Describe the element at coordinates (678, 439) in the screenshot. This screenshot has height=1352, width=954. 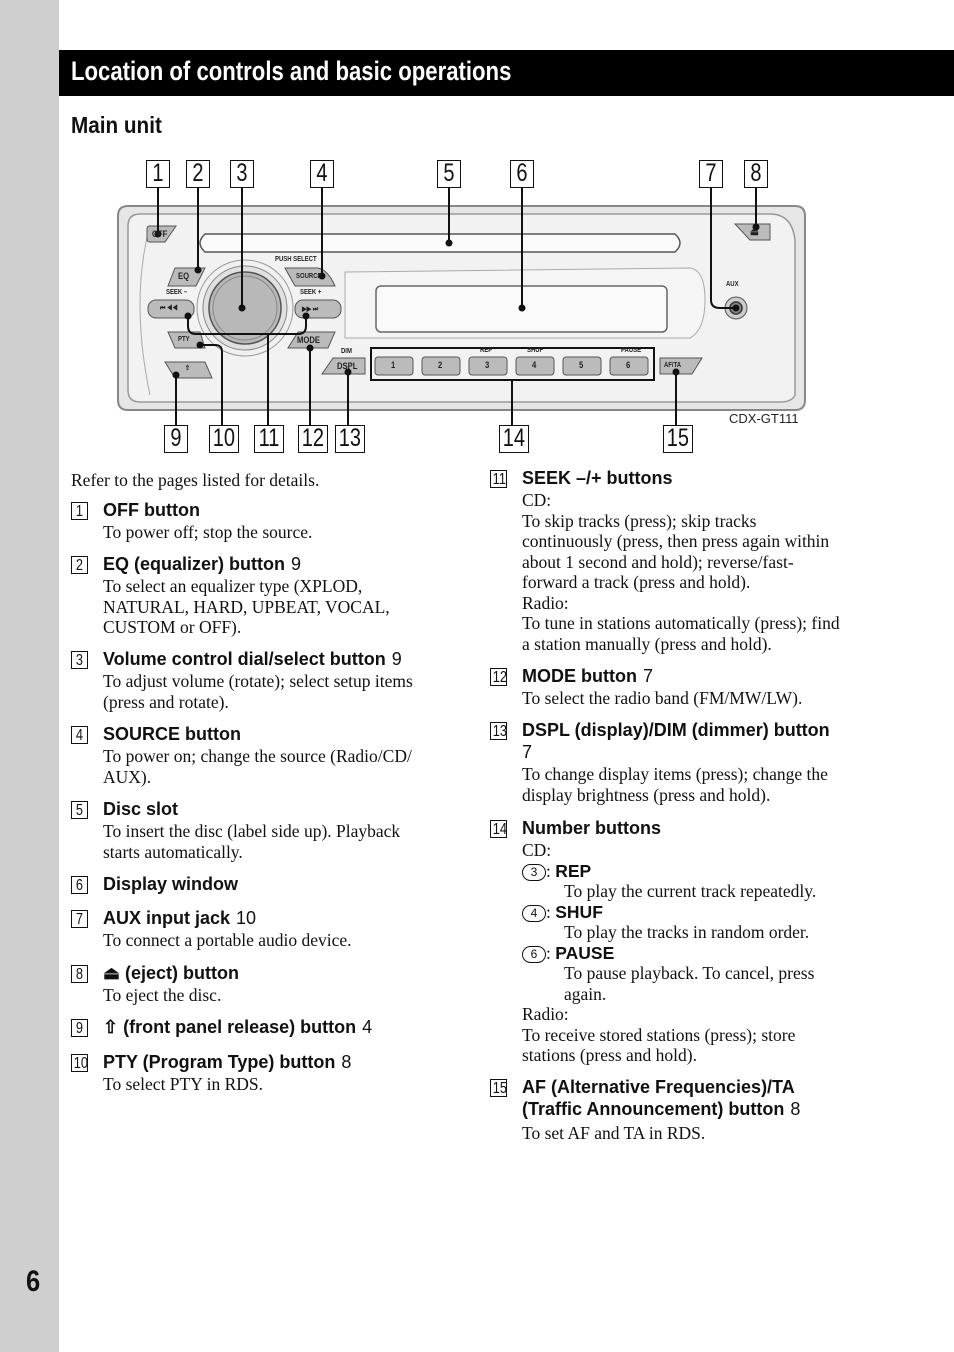
I see `callout-15: 15` at that location.